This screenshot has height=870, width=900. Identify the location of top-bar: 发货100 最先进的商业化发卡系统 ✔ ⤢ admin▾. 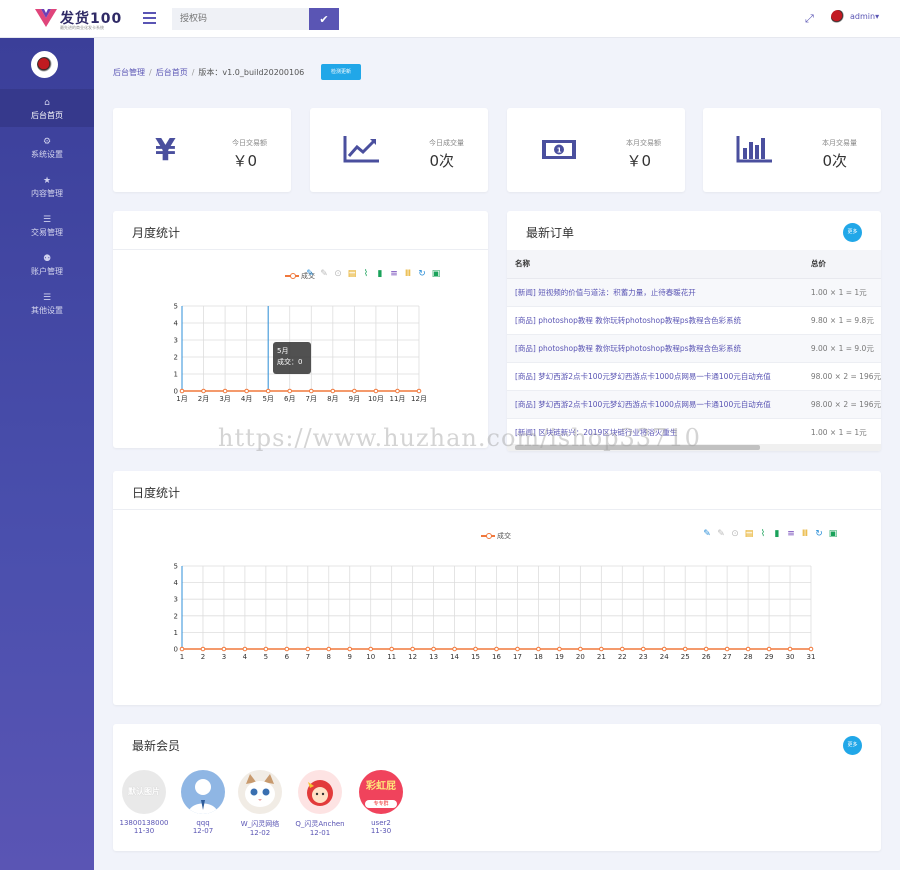
(450, 19).